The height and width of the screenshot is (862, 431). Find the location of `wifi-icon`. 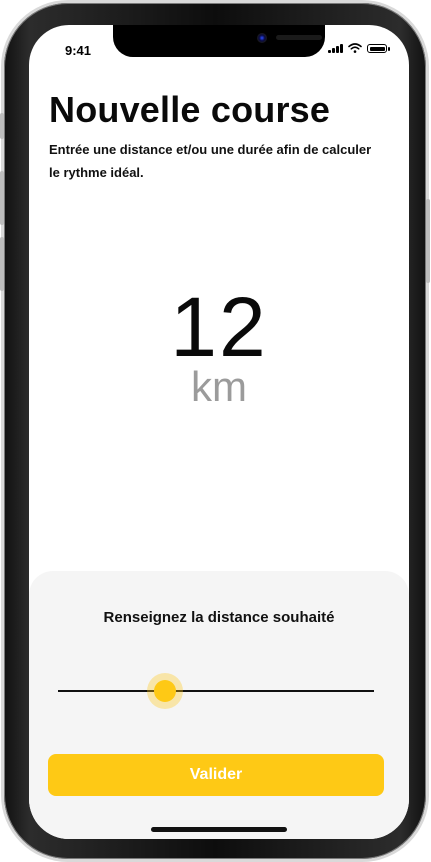

wifi-icon is located at coordinates (355, 48).